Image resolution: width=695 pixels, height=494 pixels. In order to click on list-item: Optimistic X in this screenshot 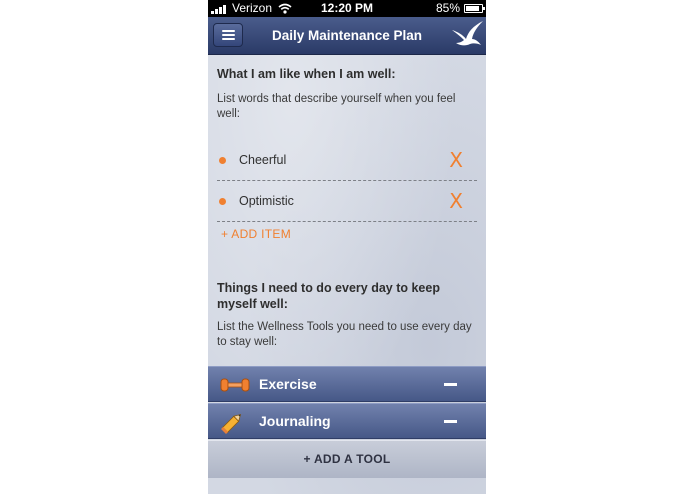, I will do `click(347, 201)`.